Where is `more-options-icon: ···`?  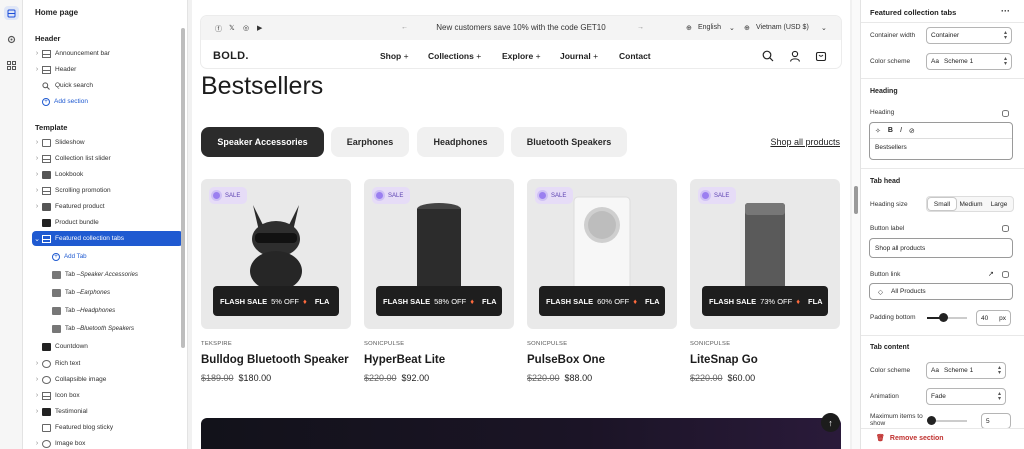 more-options-icon: ··· is located at coordinates (1005, 11).